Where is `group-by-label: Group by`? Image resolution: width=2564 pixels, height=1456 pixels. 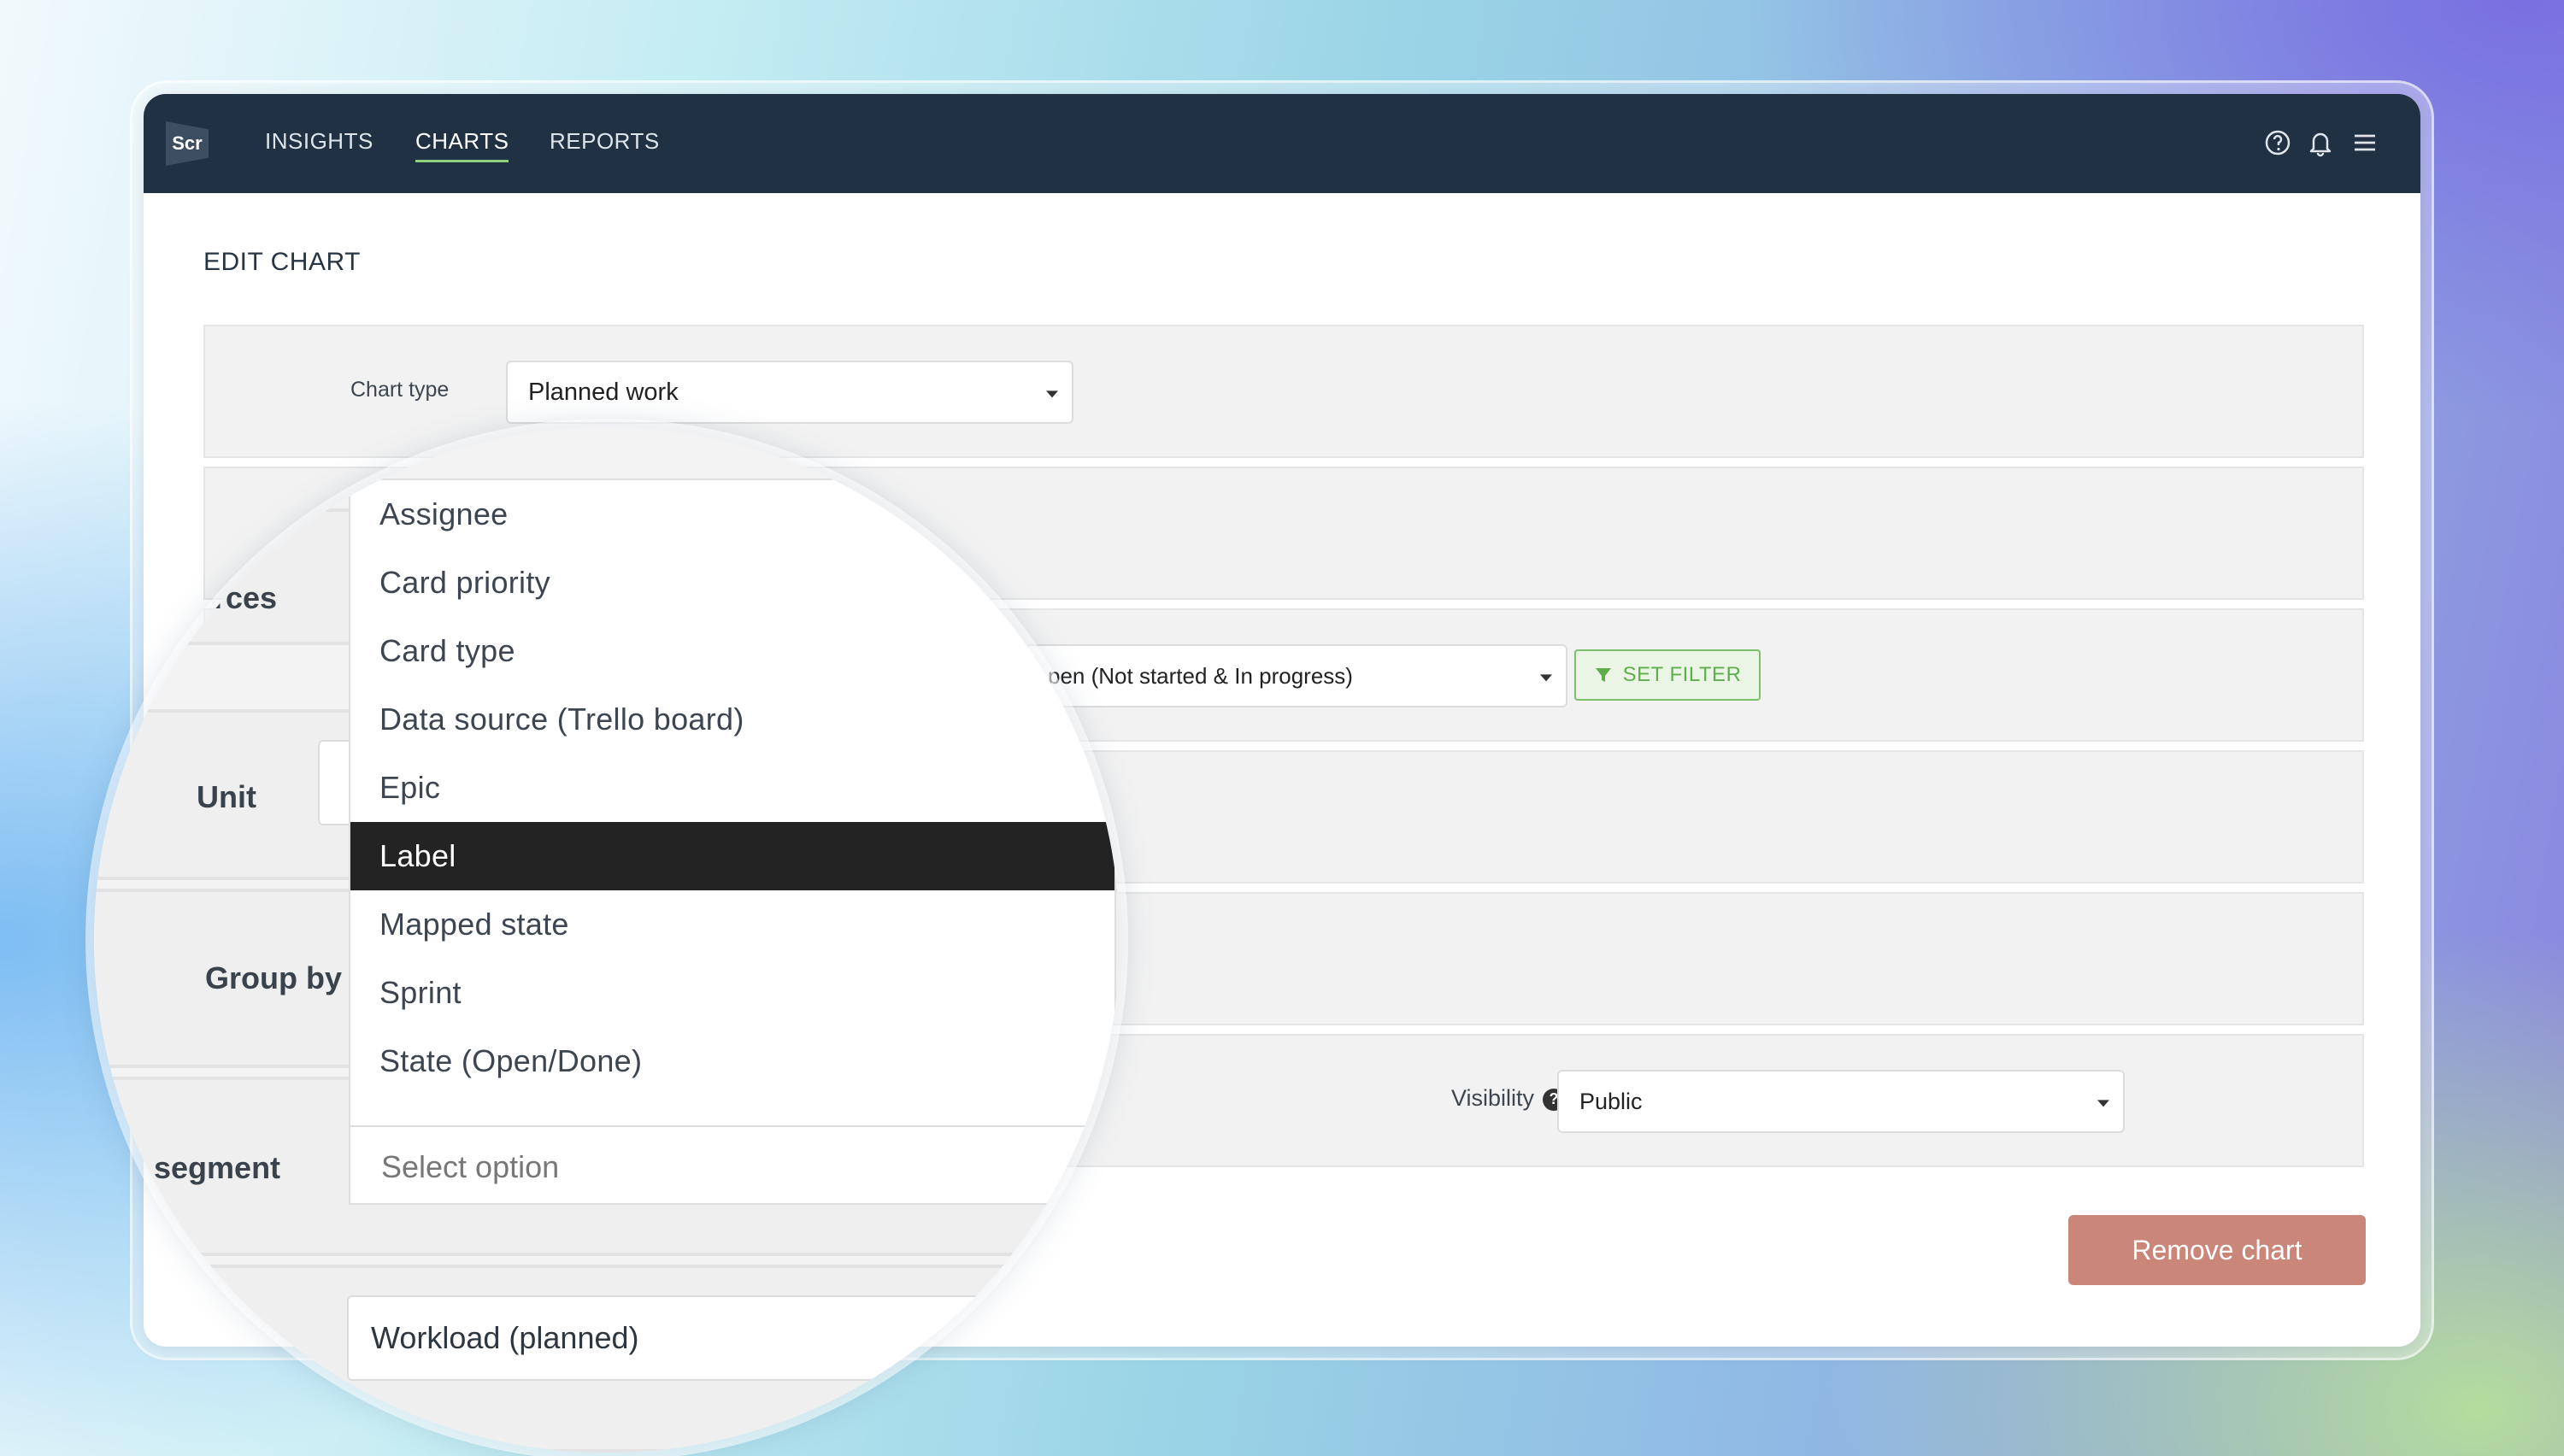
group-by-label: Group by is located at coordinates (273, 977).